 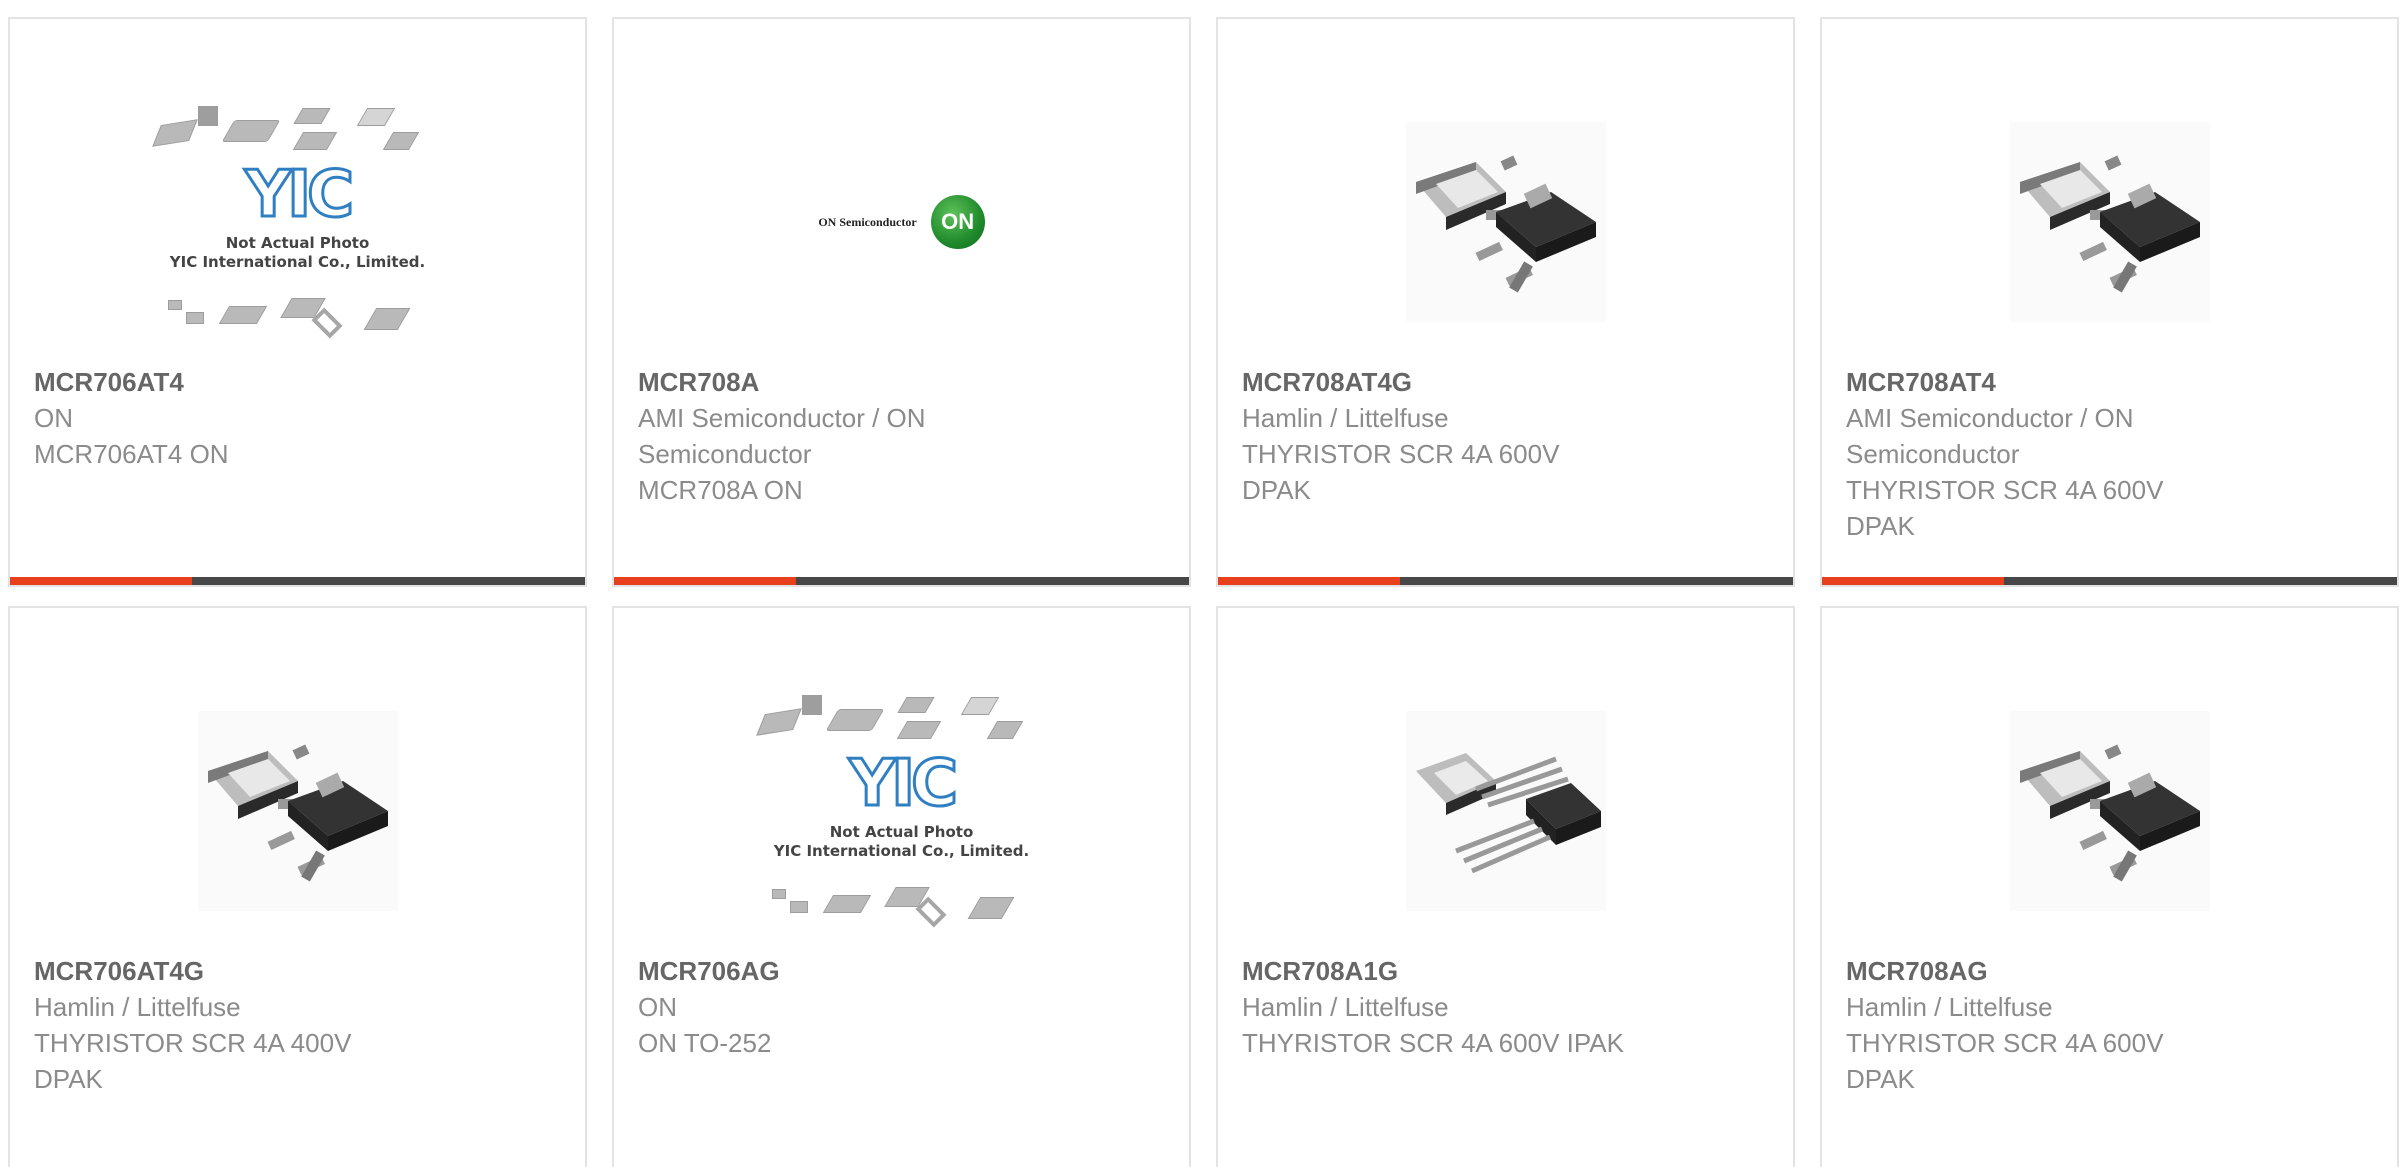 I want to click on product-image: ON Semiconductor ON, so click(x=901, y=222).